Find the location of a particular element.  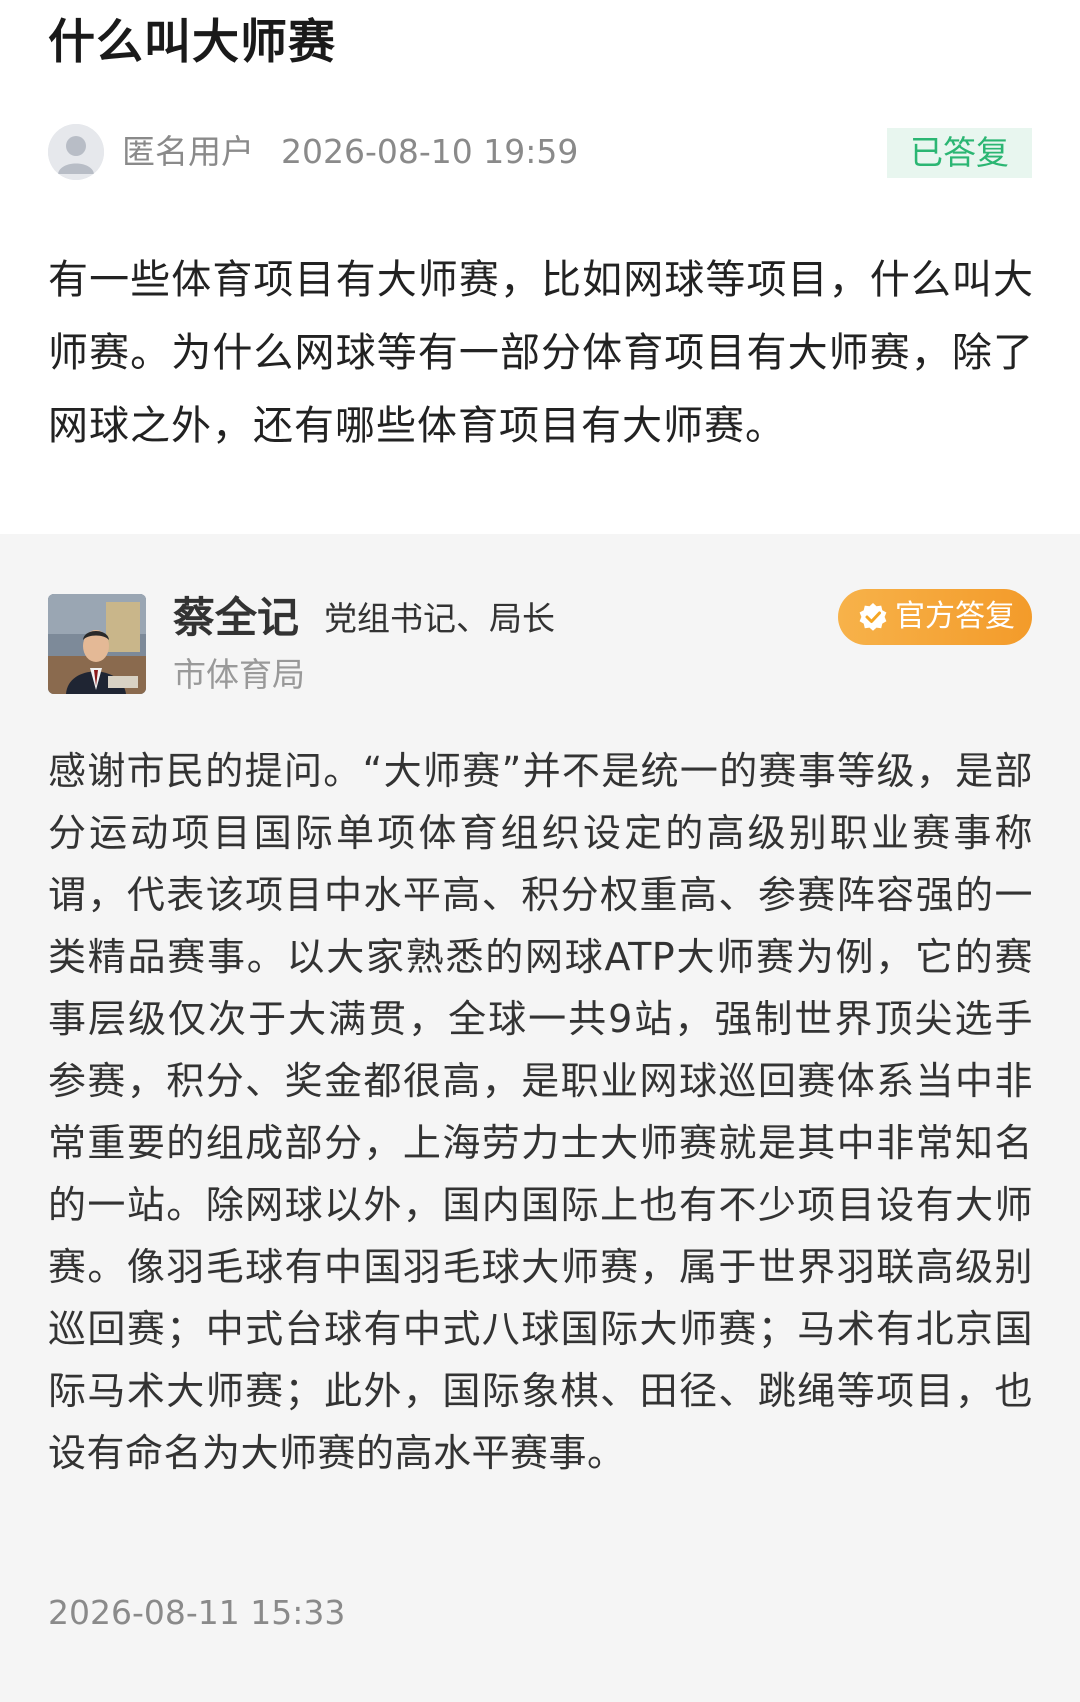

official-answer-label: 官方答复 is located at coordinates (955, 616).